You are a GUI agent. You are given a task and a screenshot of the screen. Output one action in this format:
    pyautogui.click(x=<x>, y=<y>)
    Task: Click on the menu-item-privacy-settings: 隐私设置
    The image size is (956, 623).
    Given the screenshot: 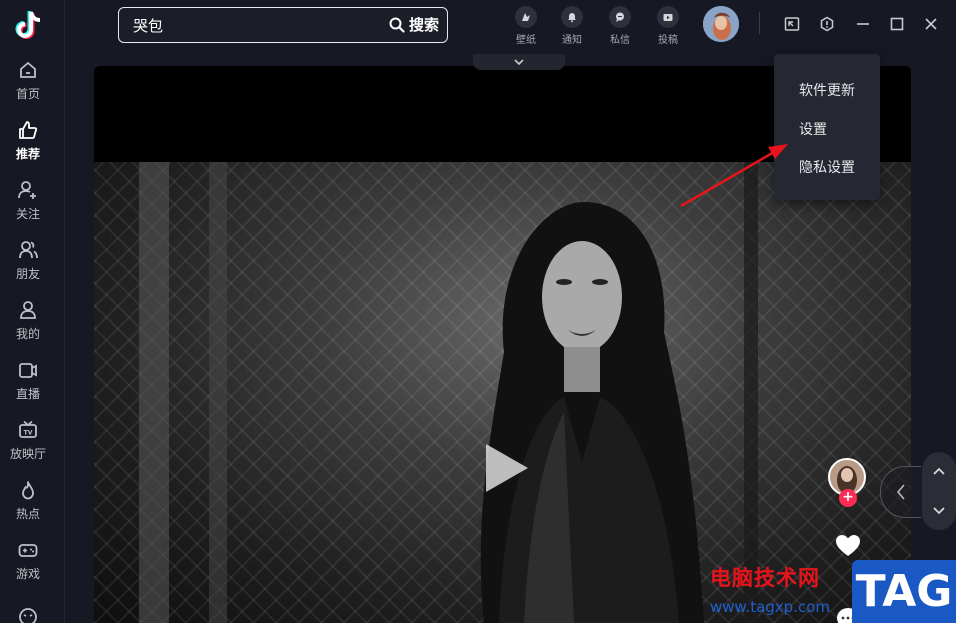 What is the action you would take?
    pyautogui.click(x=827, y=167)
    